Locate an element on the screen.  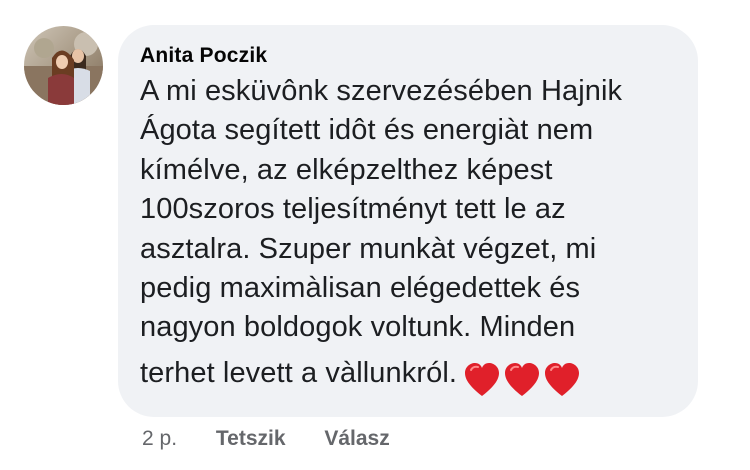
comment-text-line: A mi esküvônk szervezésében Hajnik is located at coordinates (381, 91).